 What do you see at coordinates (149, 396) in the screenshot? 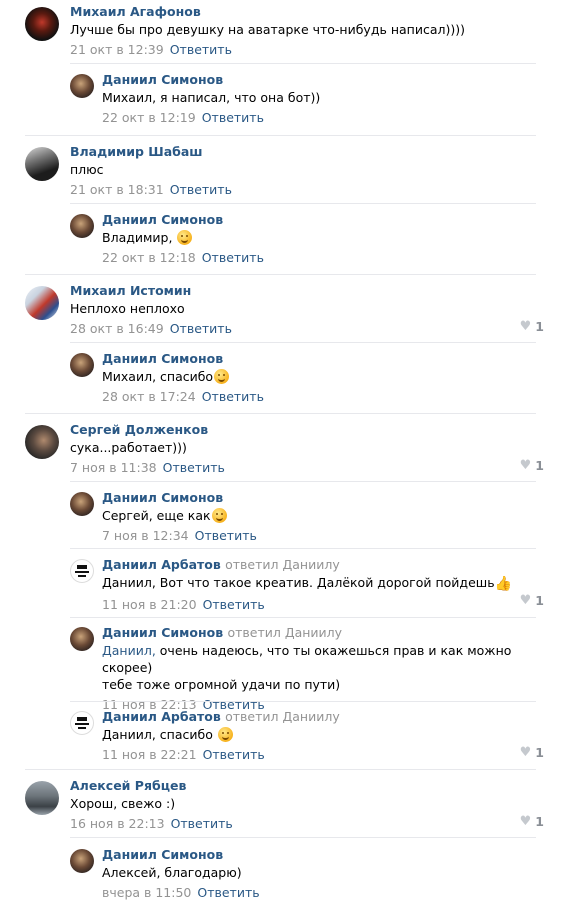
I see `comment-time: 28 окт в 17:24` at bounding box center [149, 396].